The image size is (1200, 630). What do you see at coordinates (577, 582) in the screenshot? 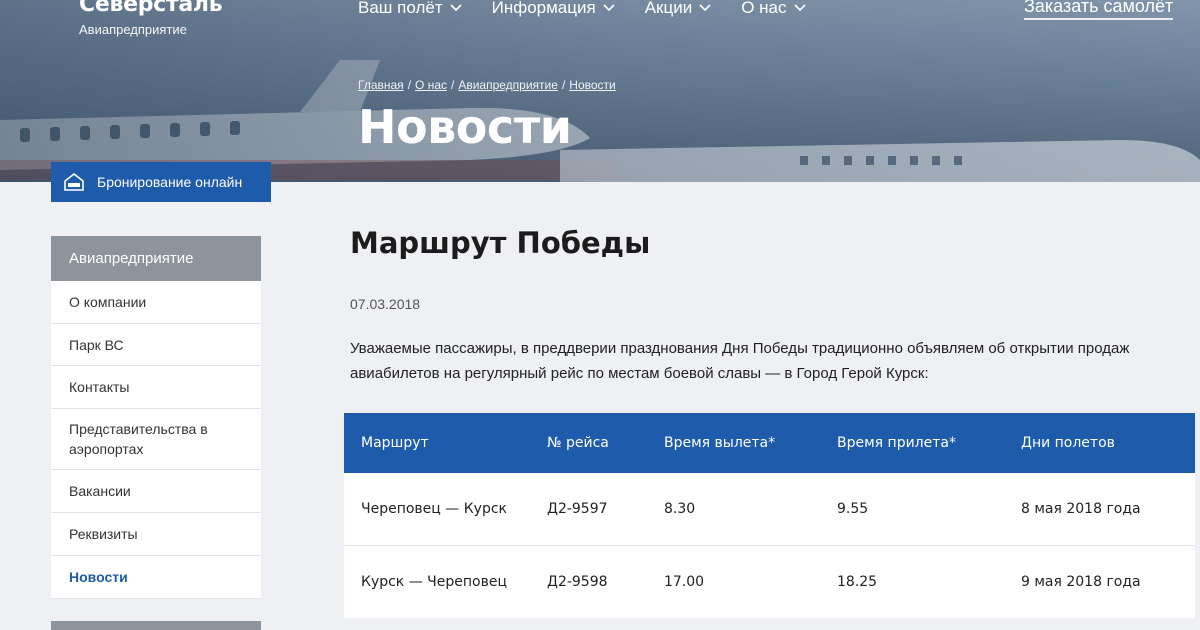
I see `cell-flight: Д2-9598` at bounding box center [577, 582].